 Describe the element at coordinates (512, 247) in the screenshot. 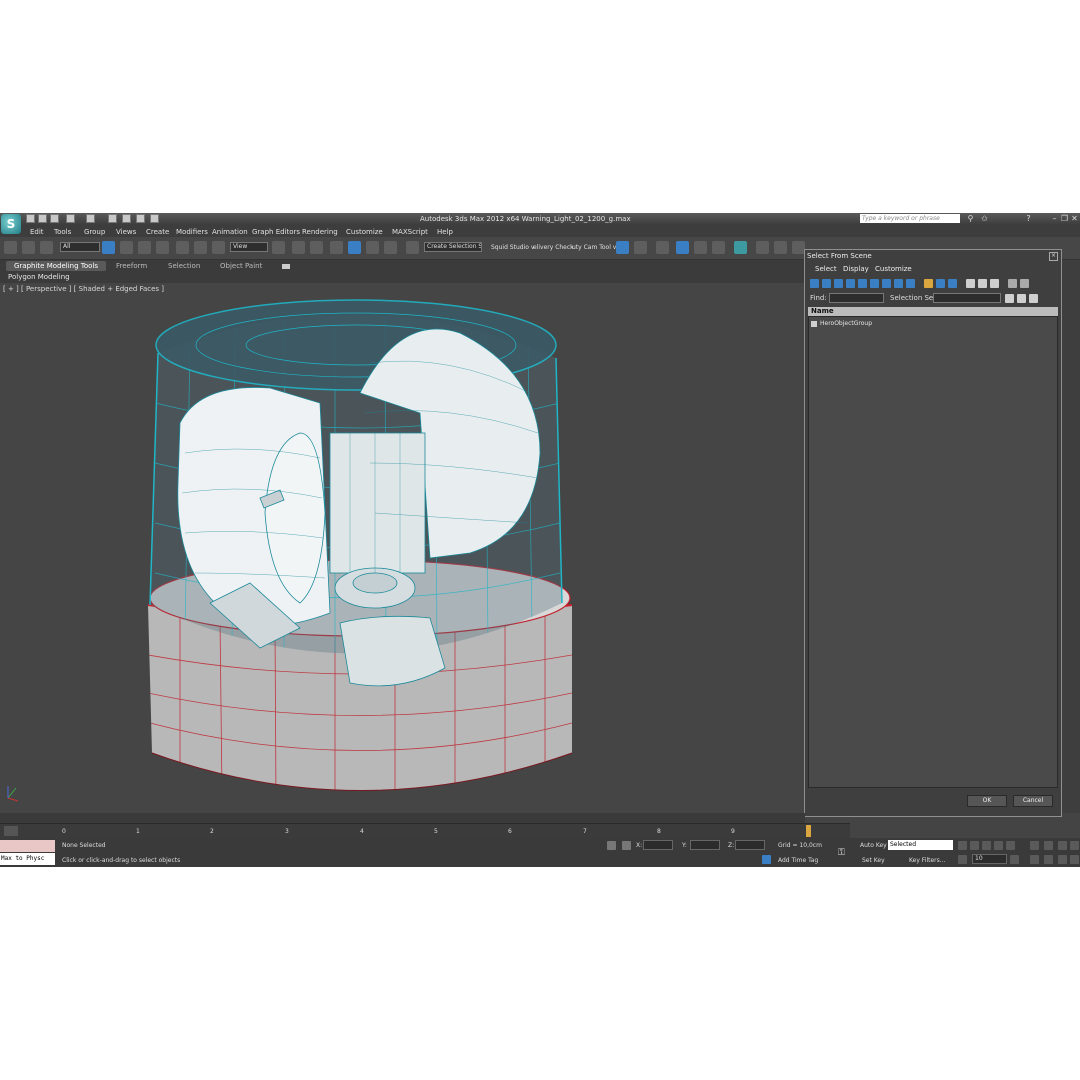

I see `script-button-squid: Squid Studio v` at that location.